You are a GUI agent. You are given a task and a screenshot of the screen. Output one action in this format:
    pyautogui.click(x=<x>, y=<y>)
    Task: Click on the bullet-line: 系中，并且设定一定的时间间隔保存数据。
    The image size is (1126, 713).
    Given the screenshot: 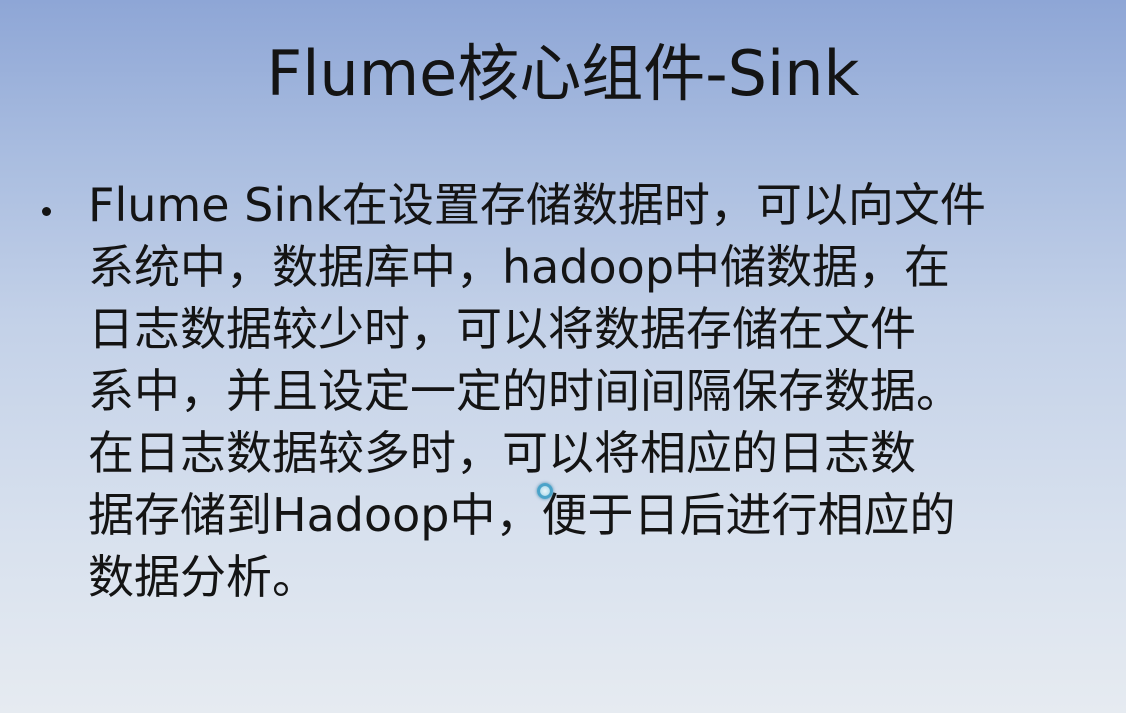 What is the action you would take?
    pyautogui.click(x=525, y=391)
    